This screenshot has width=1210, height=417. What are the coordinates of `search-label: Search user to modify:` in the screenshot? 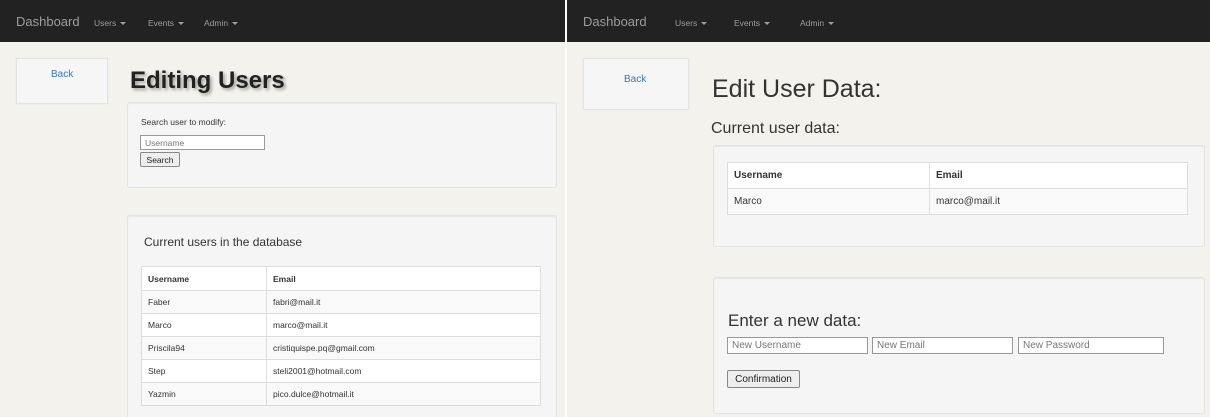 It's located at (184, 122).